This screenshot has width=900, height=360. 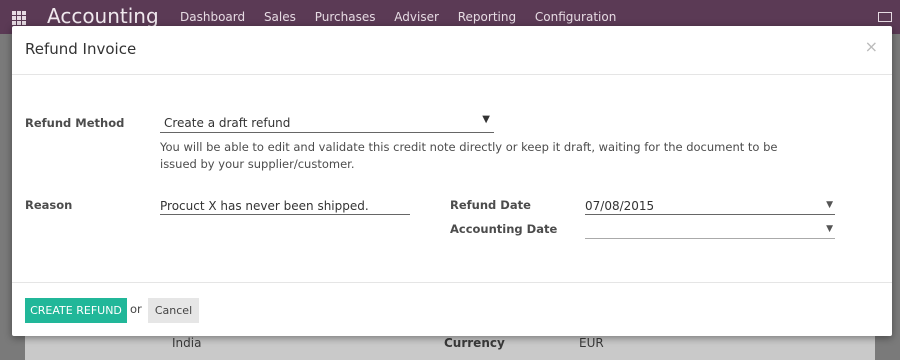 What do you see at coordinates (103, 16) in the screenshot?
I see `app-title: Accounting` at bounding box center [103, 16].